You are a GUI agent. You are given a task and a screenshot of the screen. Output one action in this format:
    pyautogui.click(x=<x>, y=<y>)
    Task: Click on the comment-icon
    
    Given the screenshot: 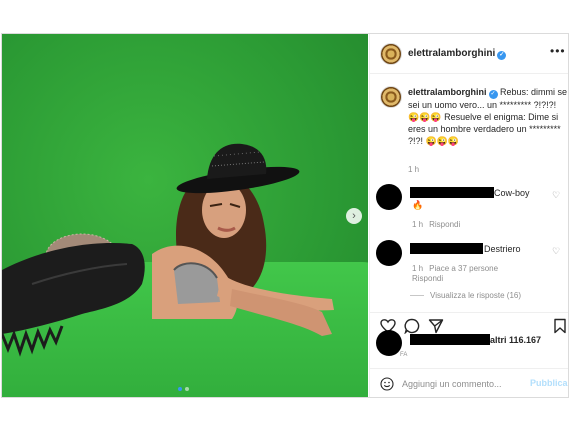 What is the action you would take?
    pyautogui.click(x=412, y=326)
    